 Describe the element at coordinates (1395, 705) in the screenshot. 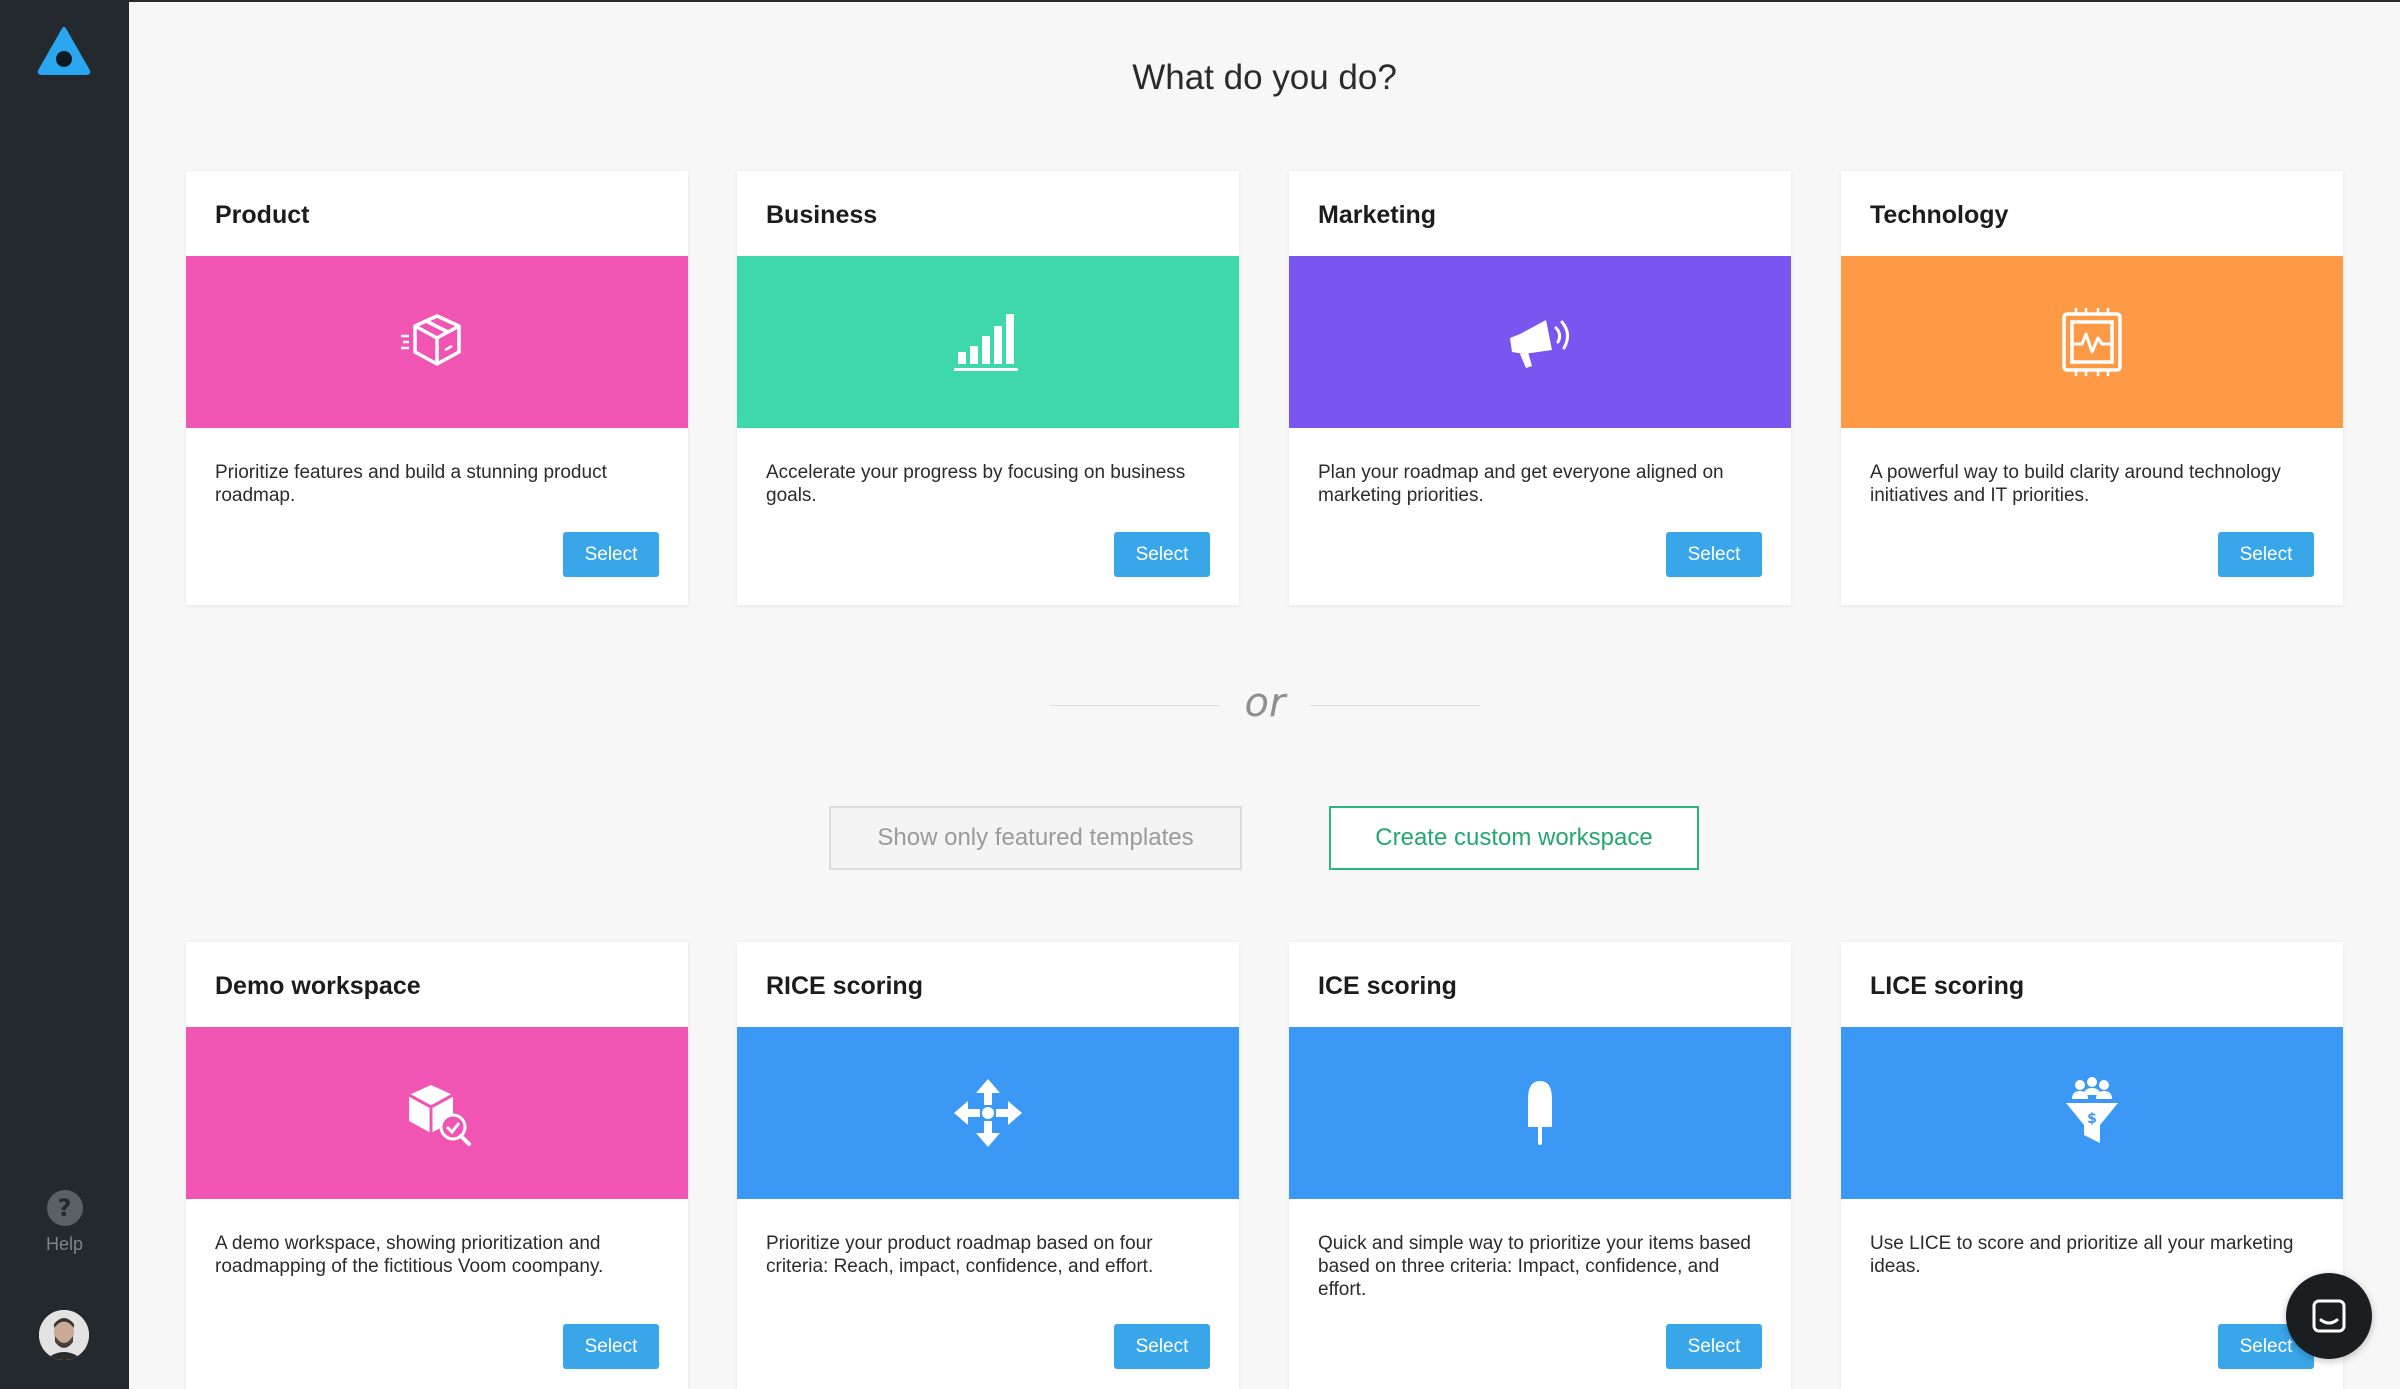

I see `divider-line-right` at that location.